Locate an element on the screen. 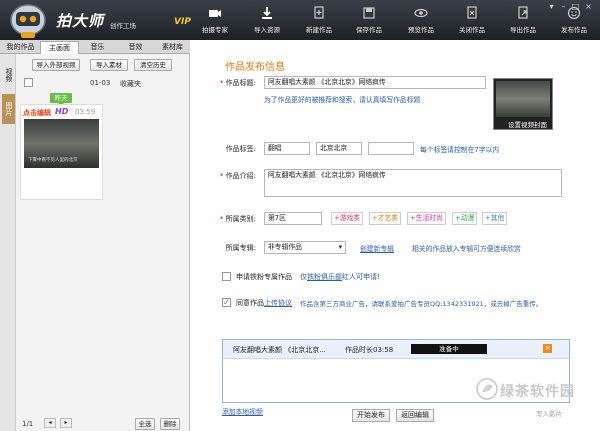  section-title: 作品发布信息 is located at coordinates (255, 67).